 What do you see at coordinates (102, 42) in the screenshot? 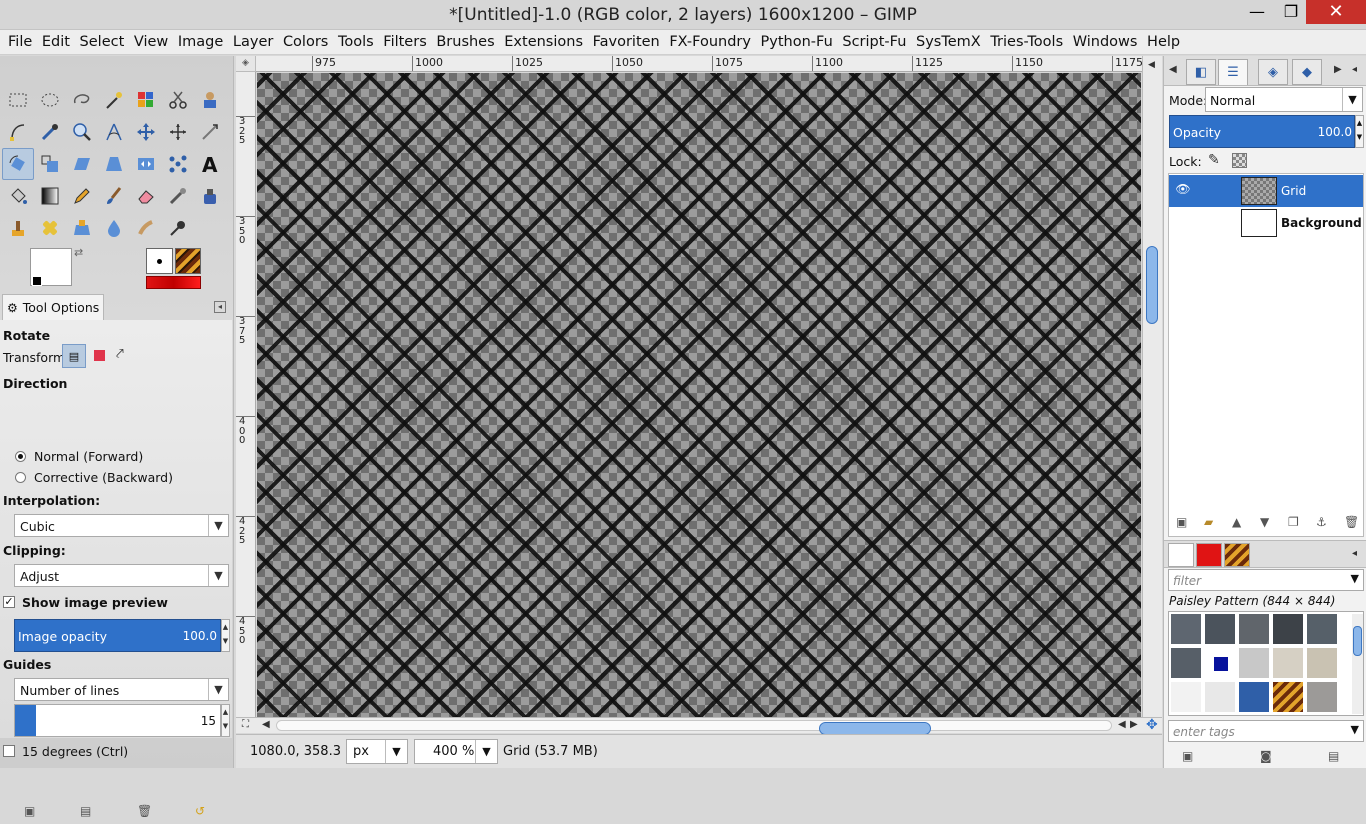
I see `menu-select: Select` at bounding box center [102, 42].